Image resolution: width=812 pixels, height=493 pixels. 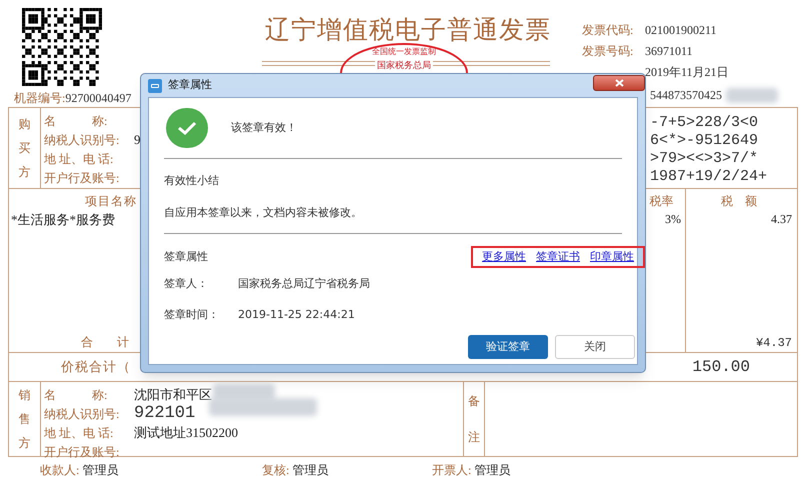 I want to click on section-heading: 签章属性, so click(x=186, y=256).